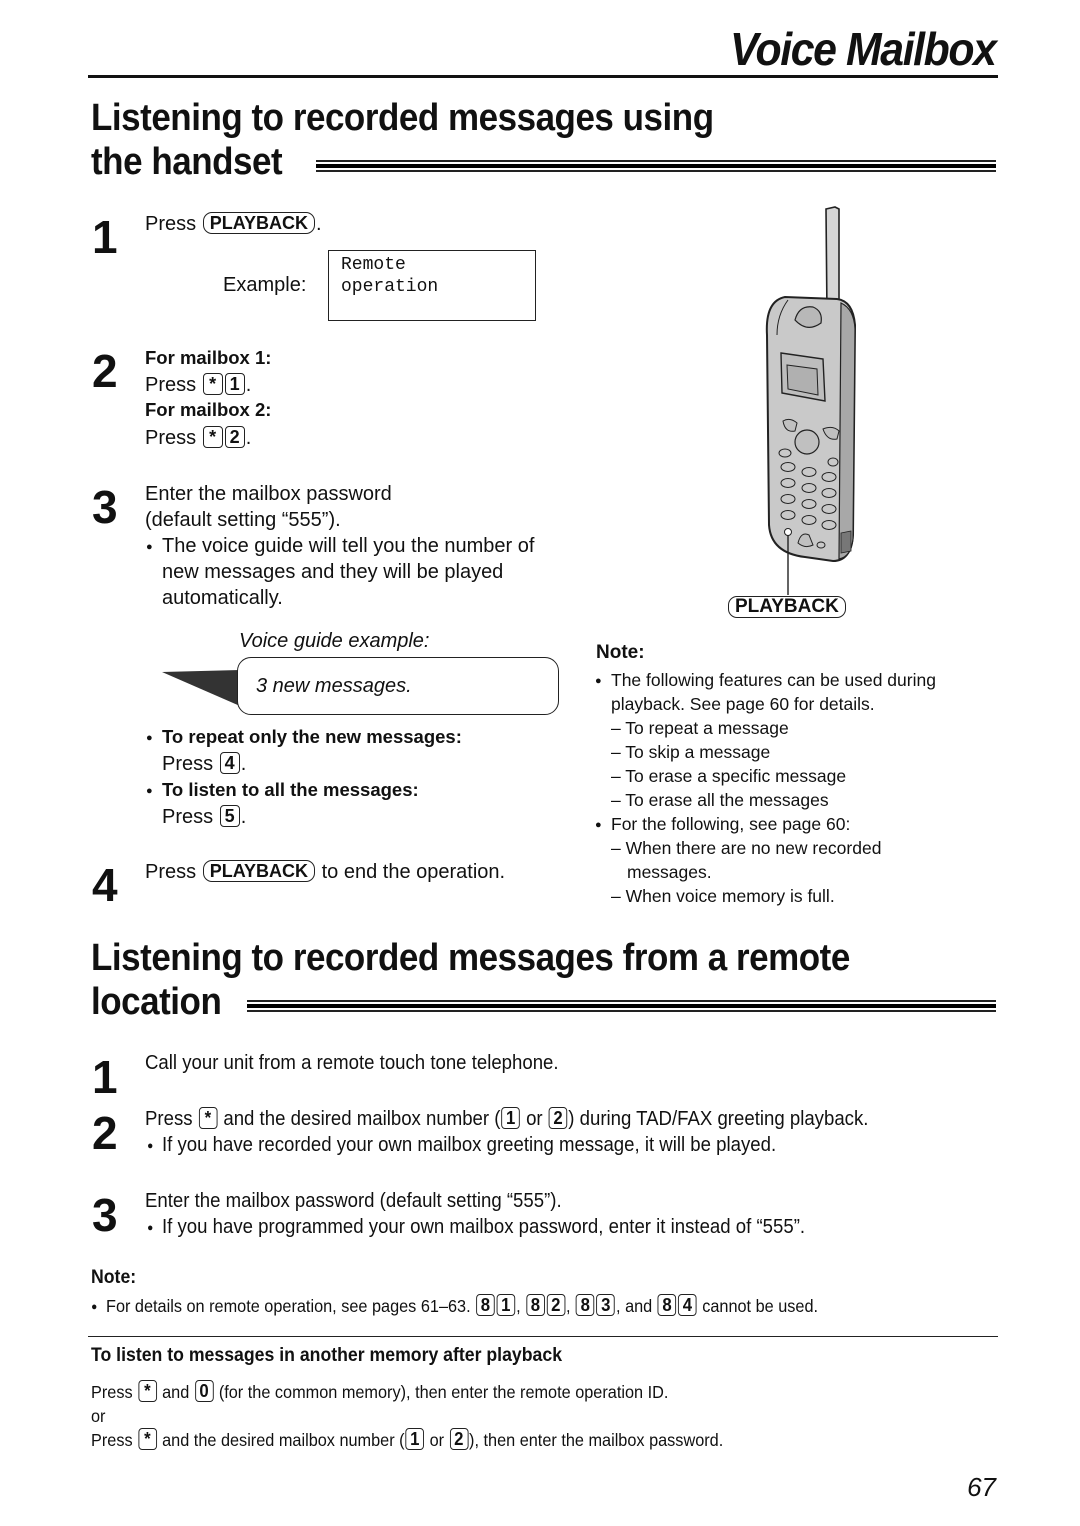 The image size is (1080, 1526). I want to click on listen-all-label: To listen to all the messages:, so click(282, 790).